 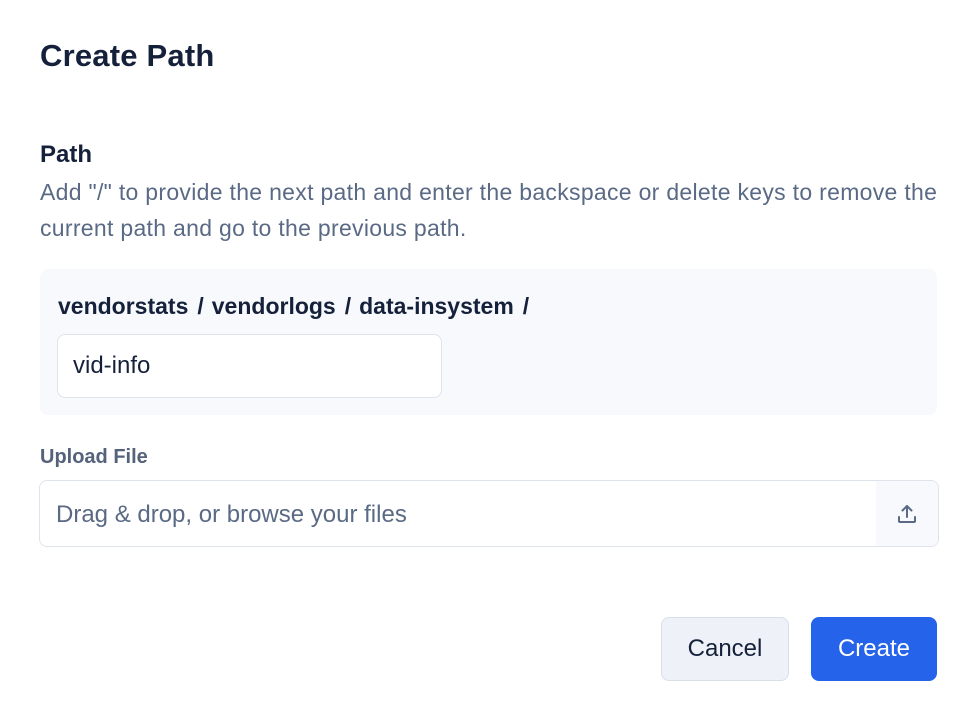 I want to click on file-dropzone: Drag & drop, or browse your files, so click(x=489, y=513).